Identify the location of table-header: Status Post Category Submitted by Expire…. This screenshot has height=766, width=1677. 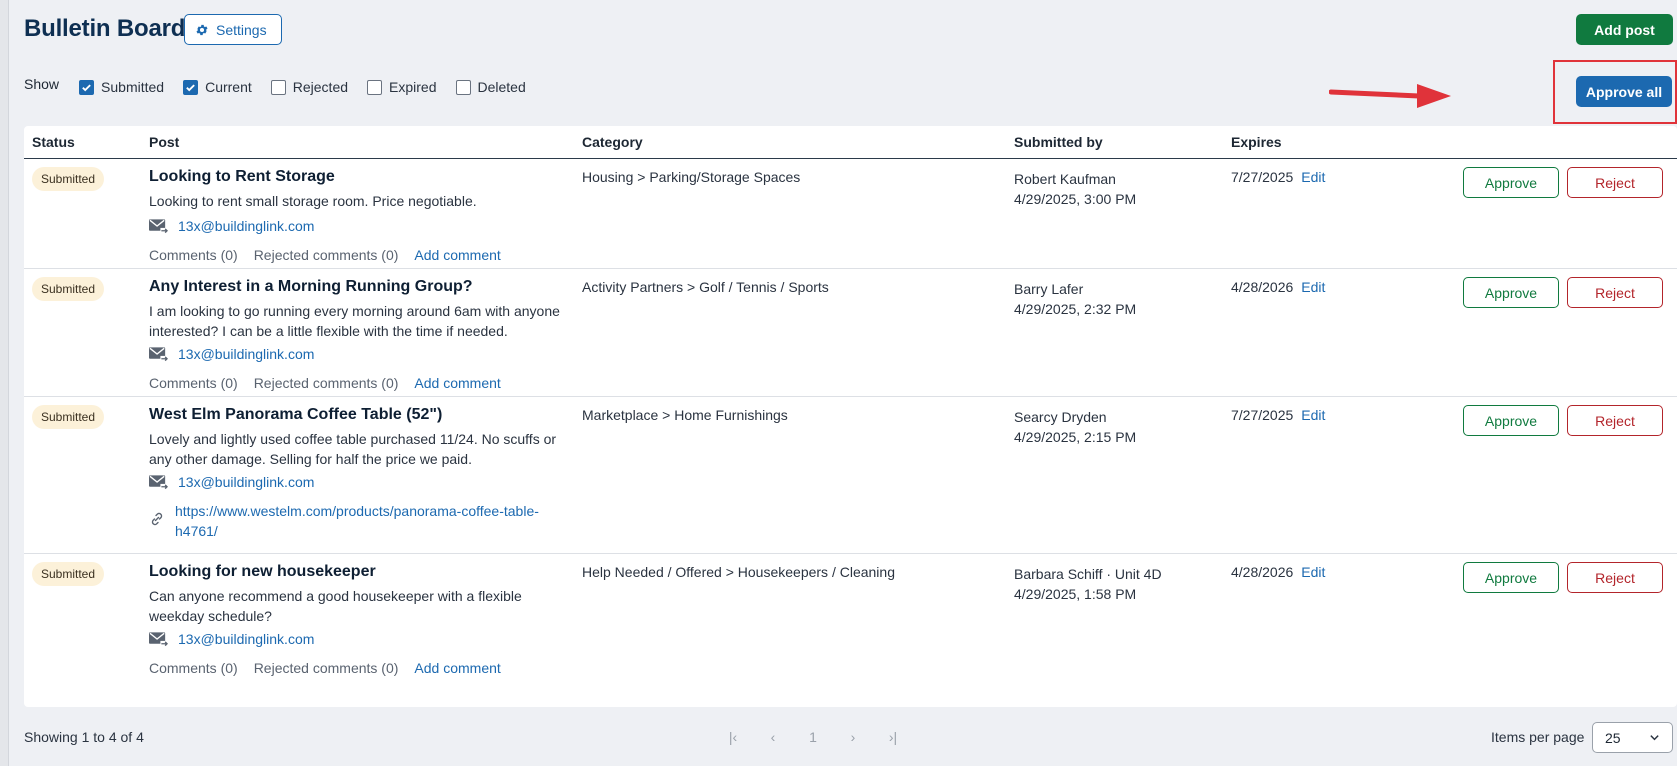
(850, 142).